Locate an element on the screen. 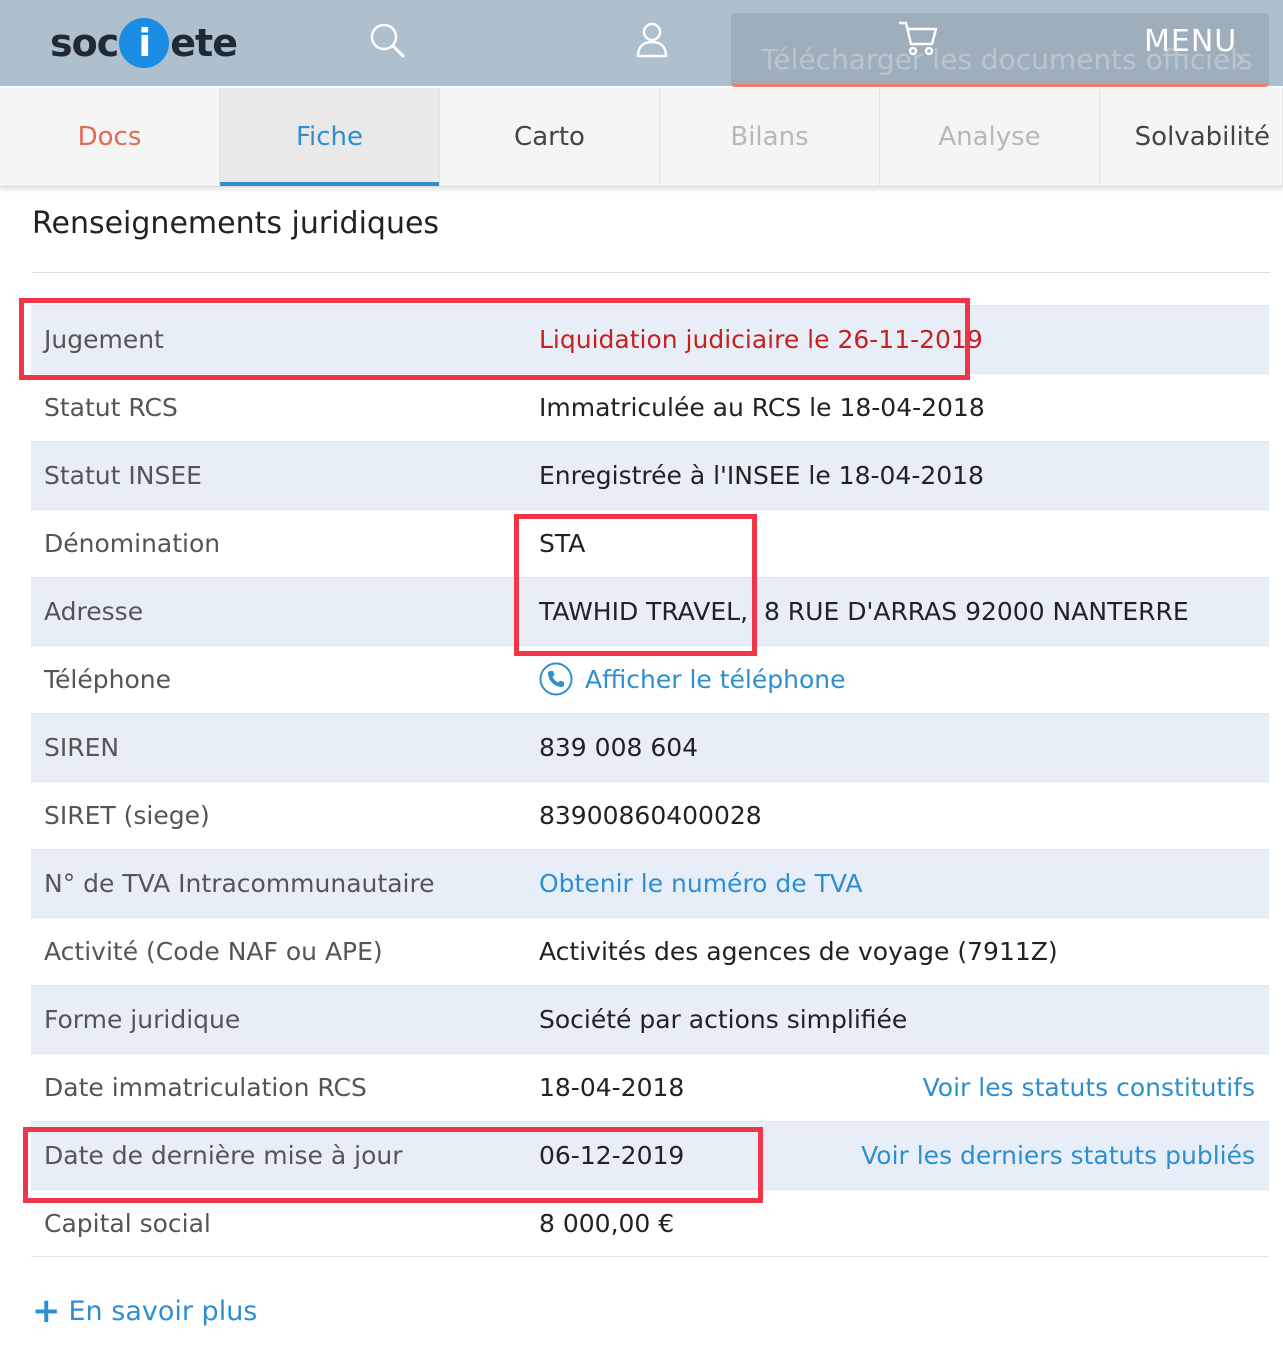 The width and height of the screenshot is (1283, 1348). learn-more-link: + En savoir plus is located at coordinates (144, 1311).